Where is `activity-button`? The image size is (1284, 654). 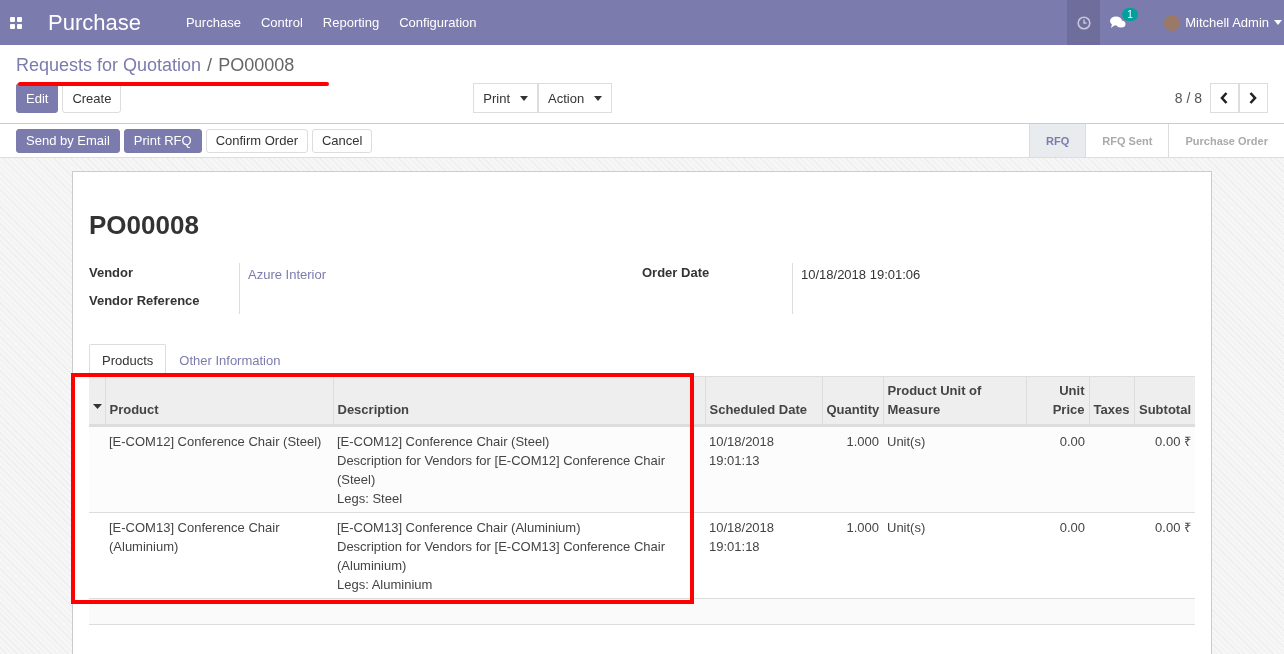 activity-button is located at coordinates (1084, 22).